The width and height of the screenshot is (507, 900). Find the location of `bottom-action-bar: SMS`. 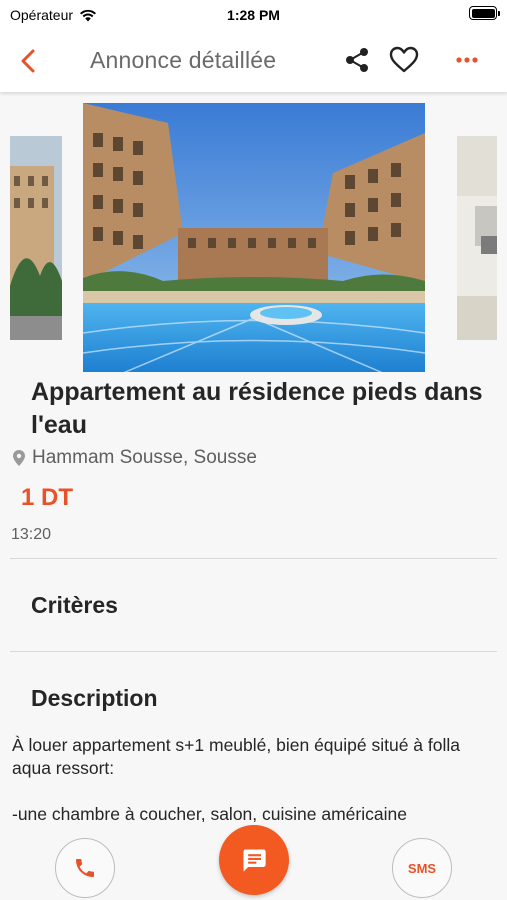

bottom-action-bar: SMS is located at coordinates (253, 861).